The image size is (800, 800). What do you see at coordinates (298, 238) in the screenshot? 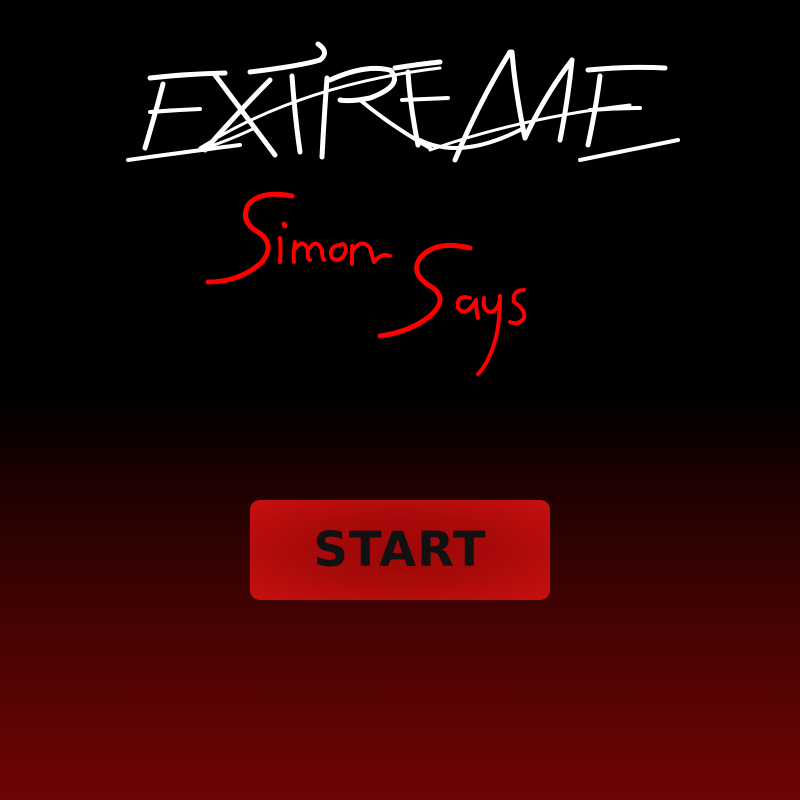
I see `logo-simon-lettering` at bounding box center [298, 238].